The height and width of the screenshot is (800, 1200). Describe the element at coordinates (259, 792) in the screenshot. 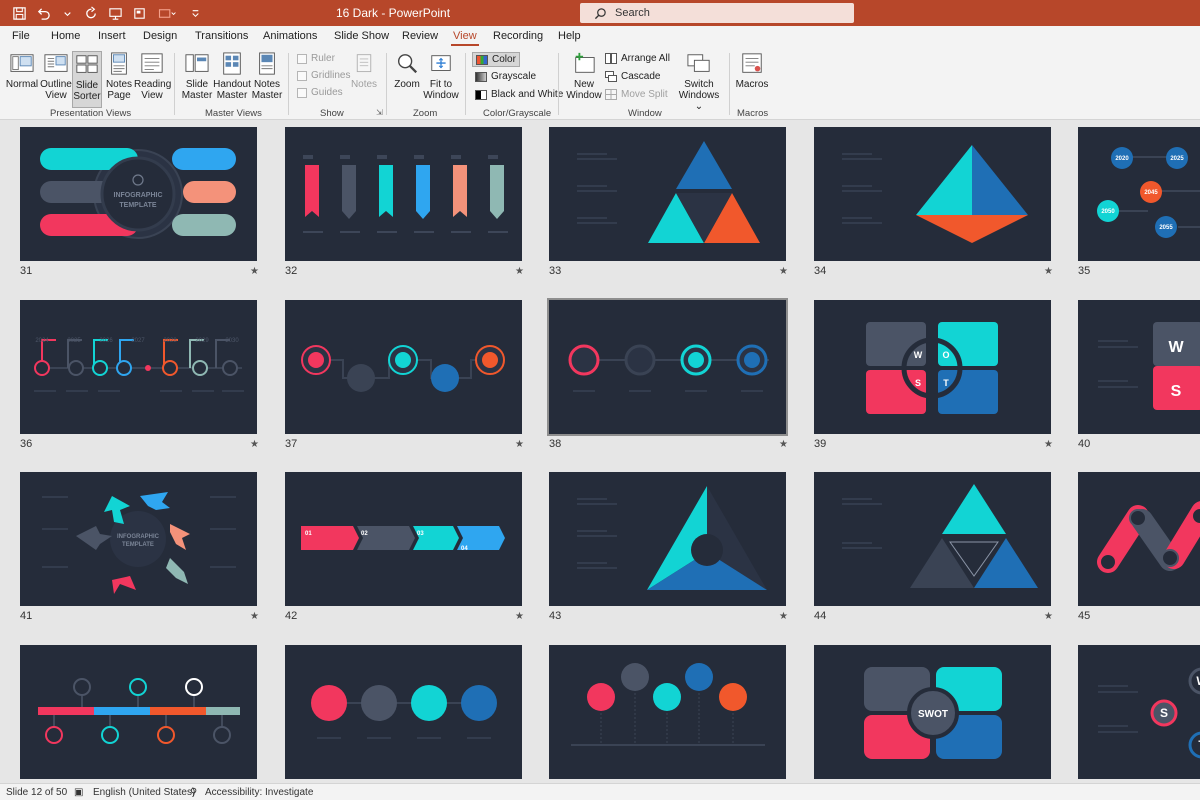

I see `accessibility-status: Accessibility: Investigate` at that location.